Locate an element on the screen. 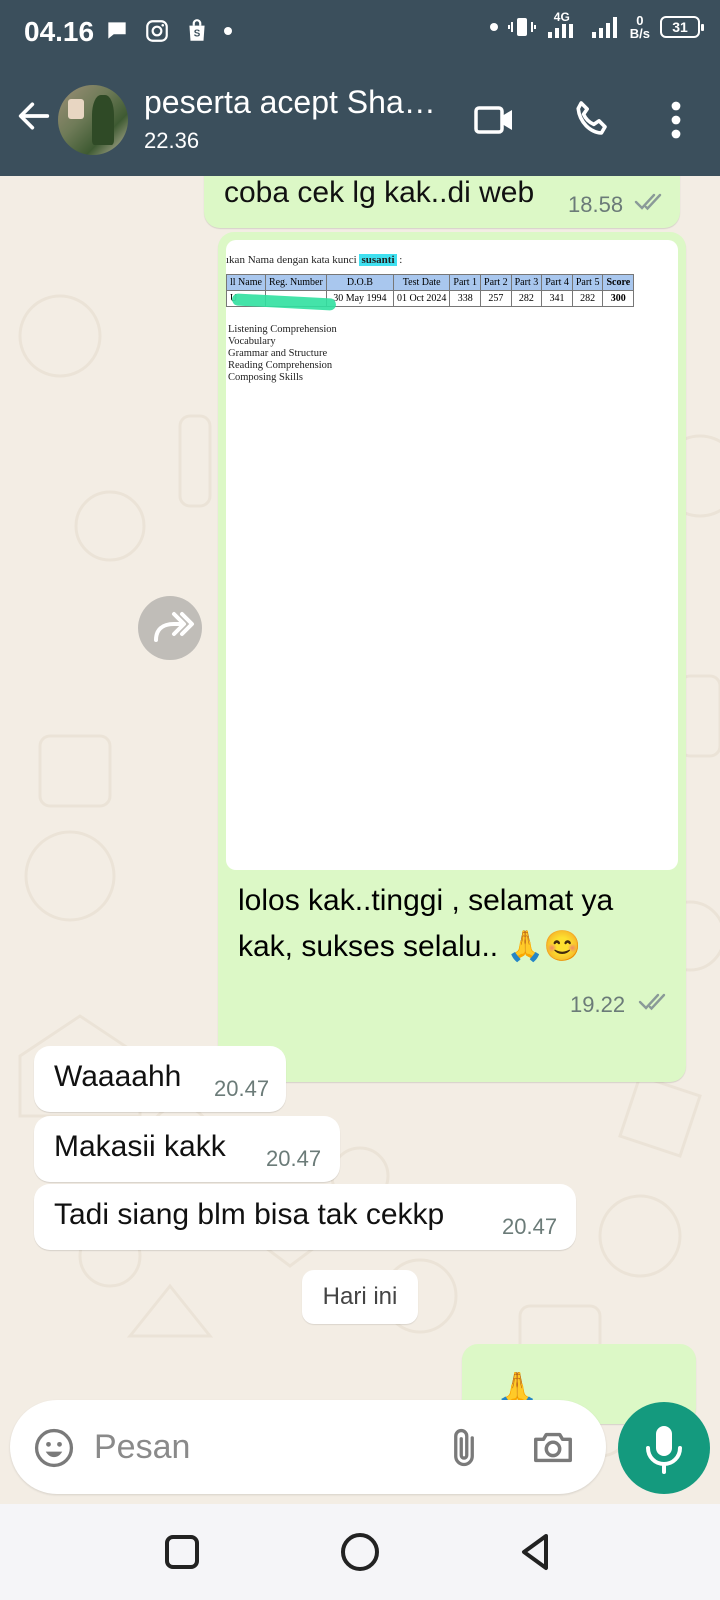 This screenshot has height=1600, width=720. message-incoming: Tadi siang blm bisa tak cekkp 20.47 is located at coordinates (305, 1217).